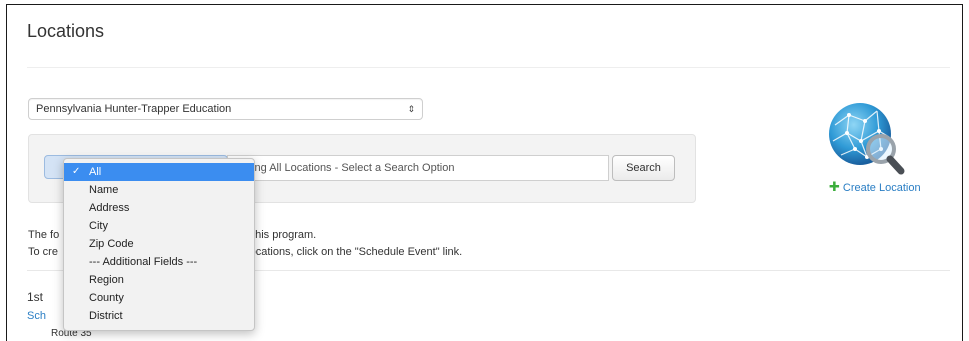 The image size is (969, 341). I want to click on schedule-link-start: Sch, so click(36, 316).